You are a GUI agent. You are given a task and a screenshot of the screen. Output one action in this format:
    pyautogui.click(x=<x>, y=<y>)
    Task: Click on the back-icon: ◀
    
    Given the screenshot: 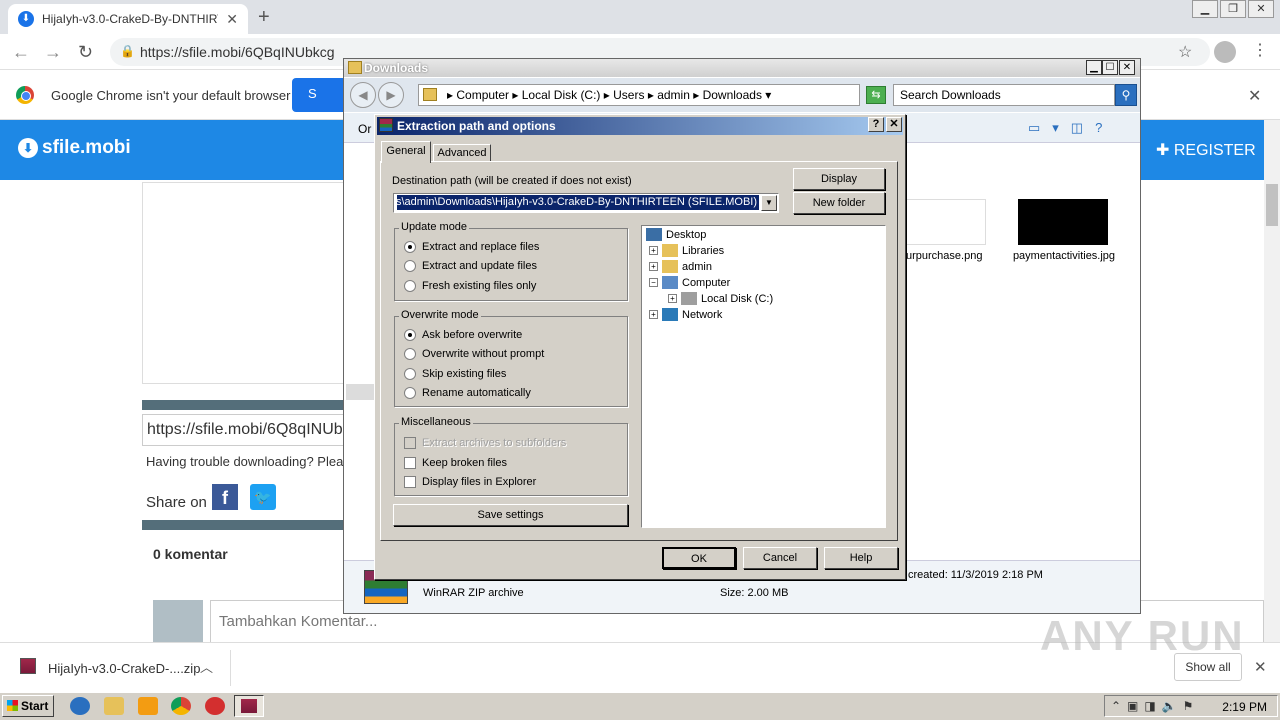 What is the action you would take?
    pyautogui.click(x=363, y=95)
    